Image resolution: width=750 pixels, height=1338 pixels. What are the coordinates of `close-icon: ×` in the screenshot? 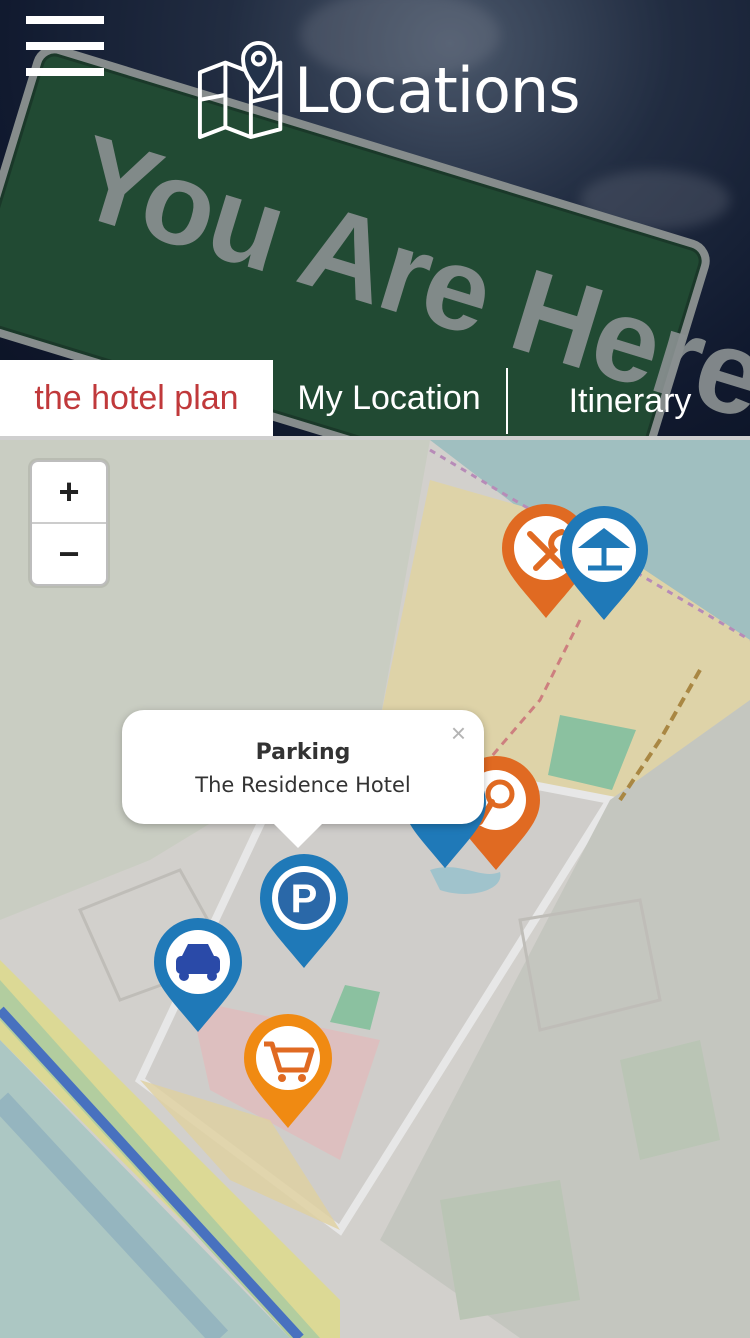 It's located at (458, 733).